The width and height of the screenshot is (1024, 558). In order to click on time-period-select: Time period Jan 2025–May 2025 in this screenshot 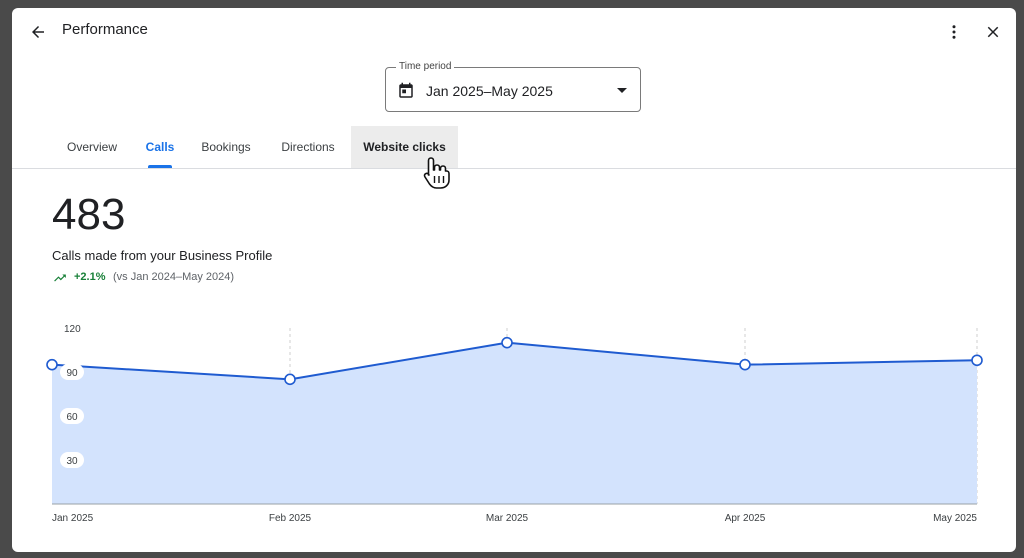, I will do `click(513, 86)`.